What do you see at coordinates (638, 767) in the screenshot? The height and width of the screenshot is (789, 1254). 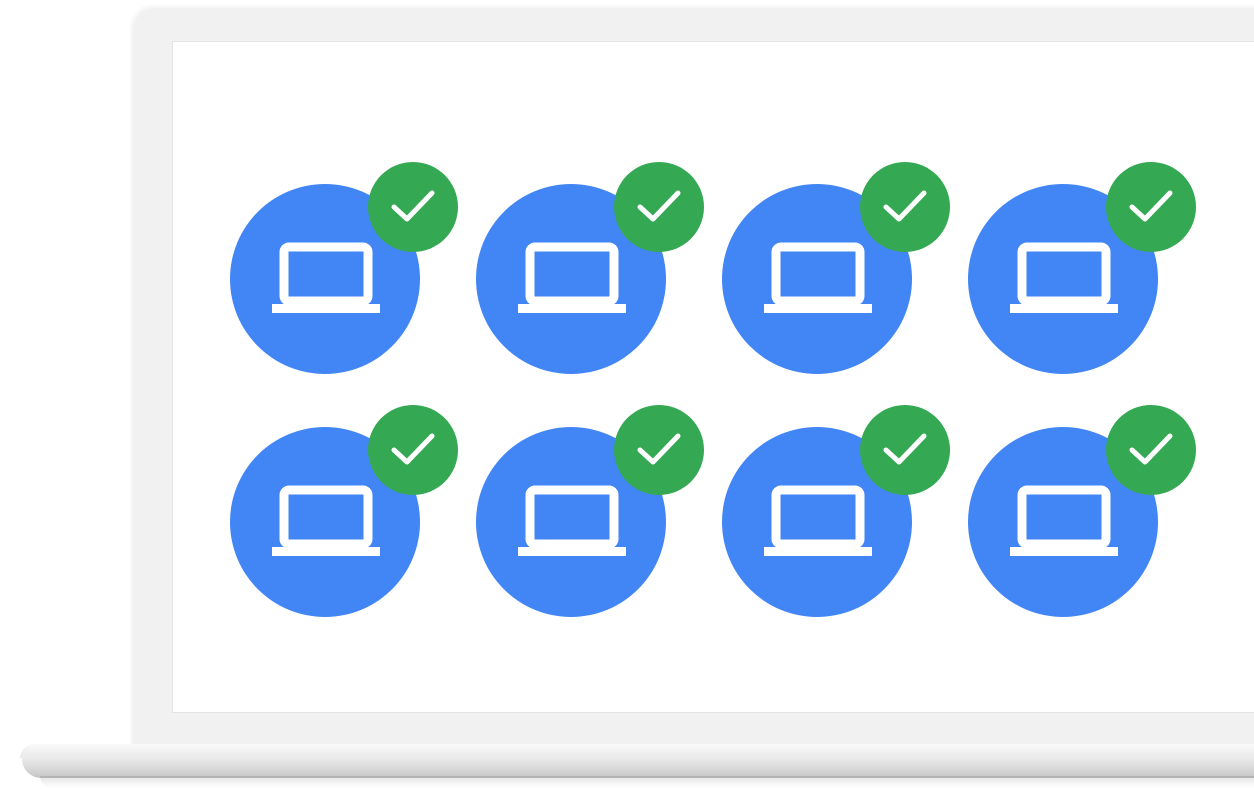 I see `laptop-base` at bounding box center [638, 767].